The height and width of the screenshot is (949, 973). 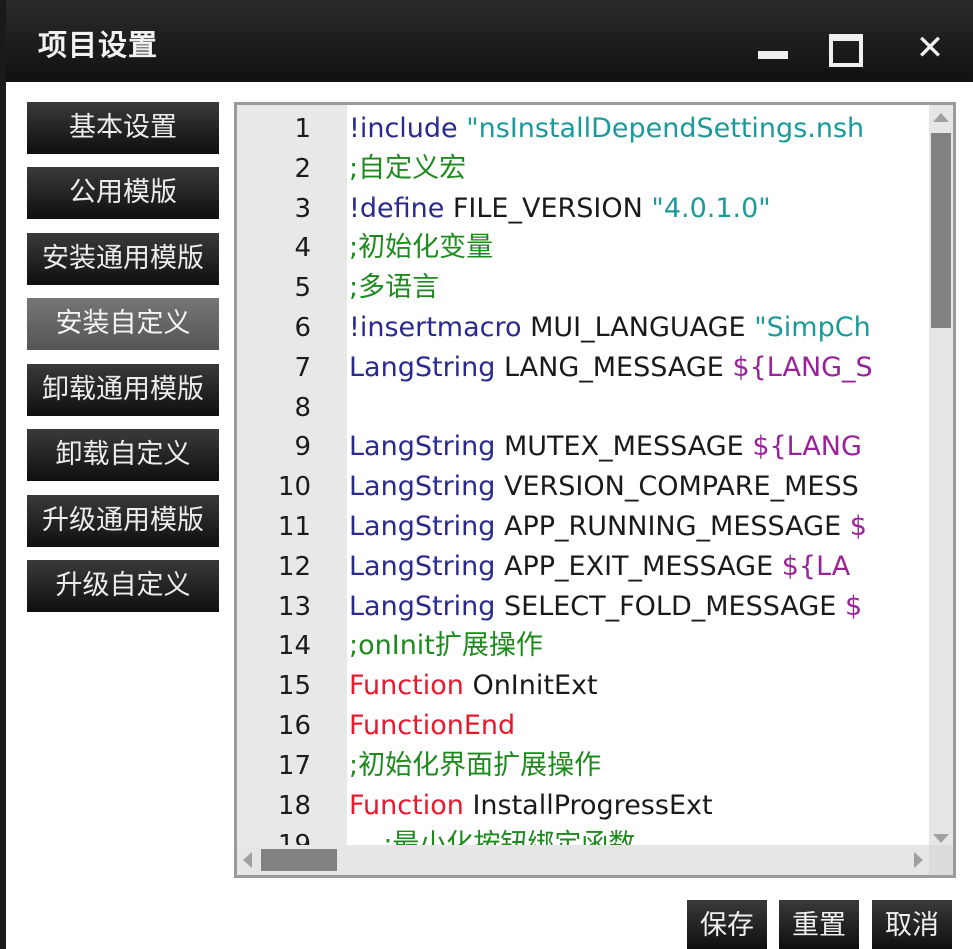 I want to click on code-token: FunctionEnd, so click(x=432, y=725).